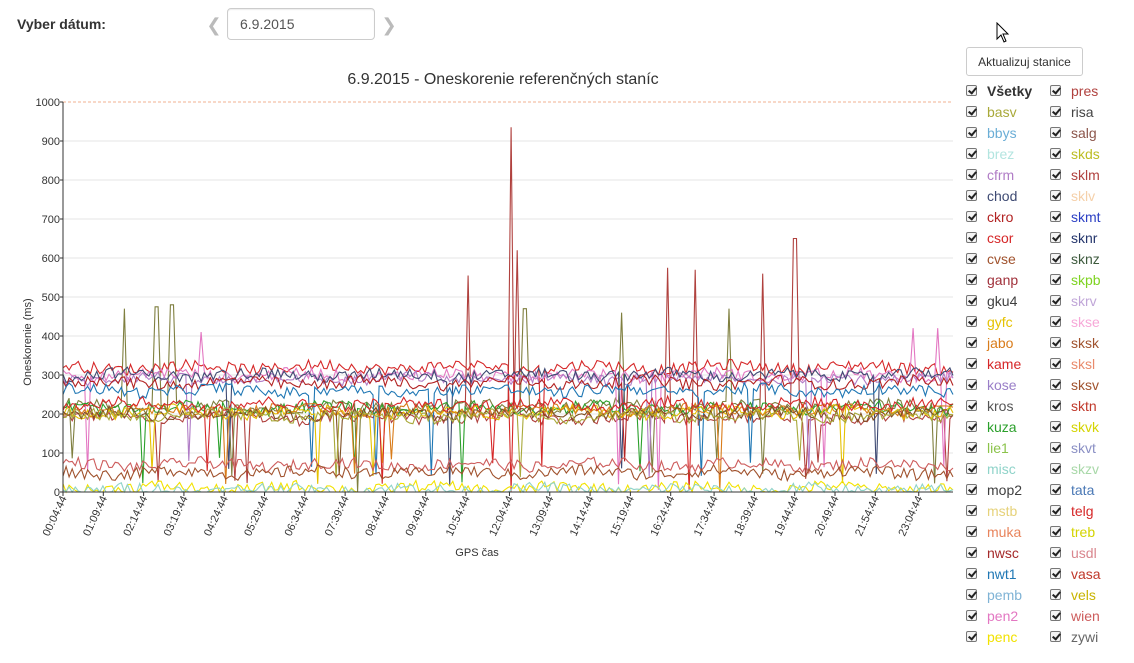 The height and width of the screenshot is (663, 1134). What do you see at coordinates (999, 615) in the screenshot?
I see `legend-item-pen2: pen2` at bounding box center [999, 615].